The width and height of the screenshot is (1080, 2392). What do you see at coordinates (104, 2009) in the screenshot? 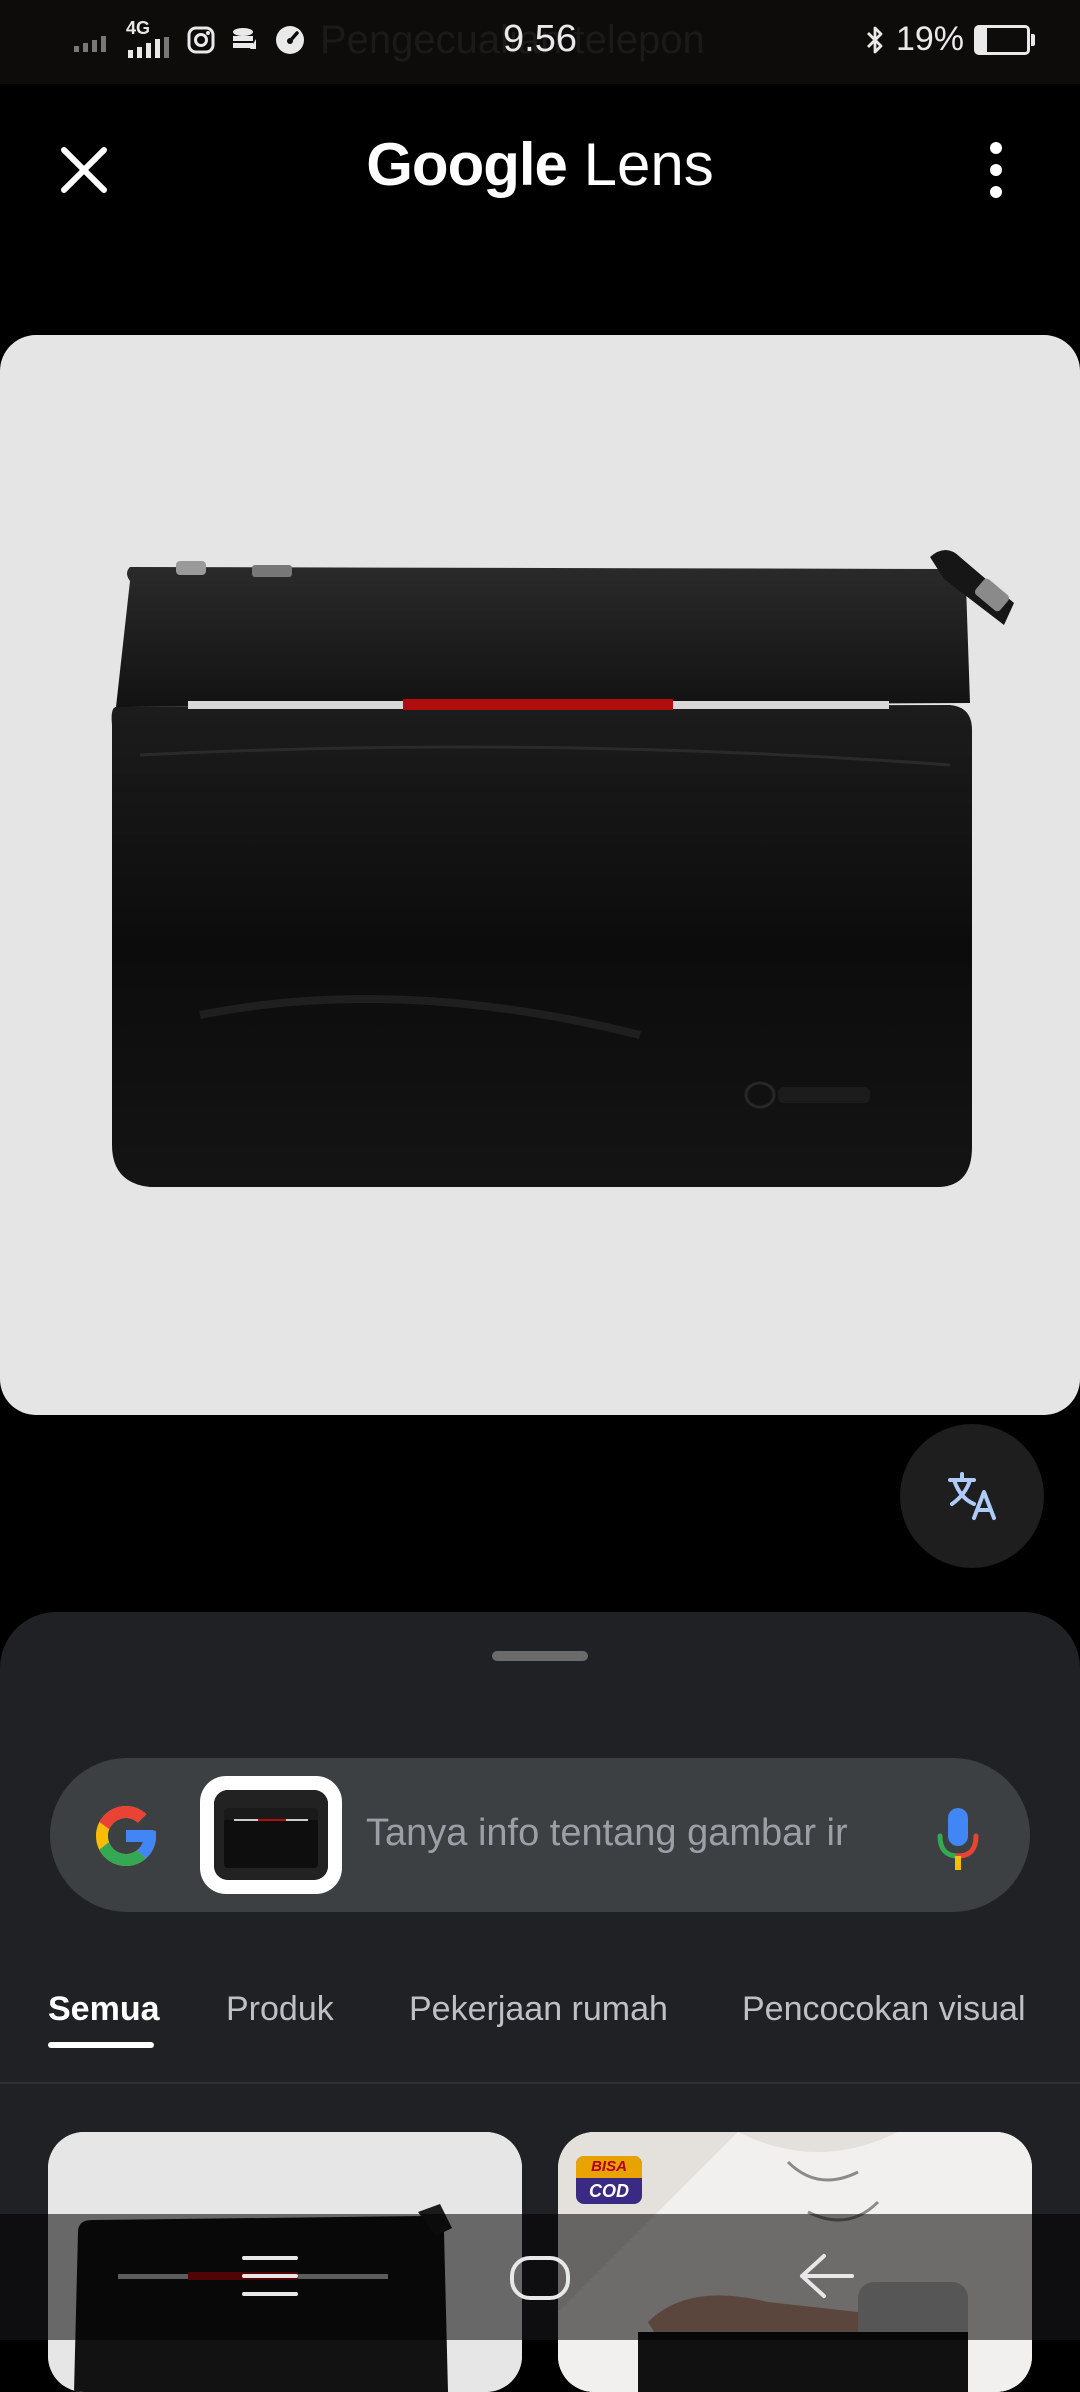
I see `tab-semua: Semua` at bounding box center [104, 2009].